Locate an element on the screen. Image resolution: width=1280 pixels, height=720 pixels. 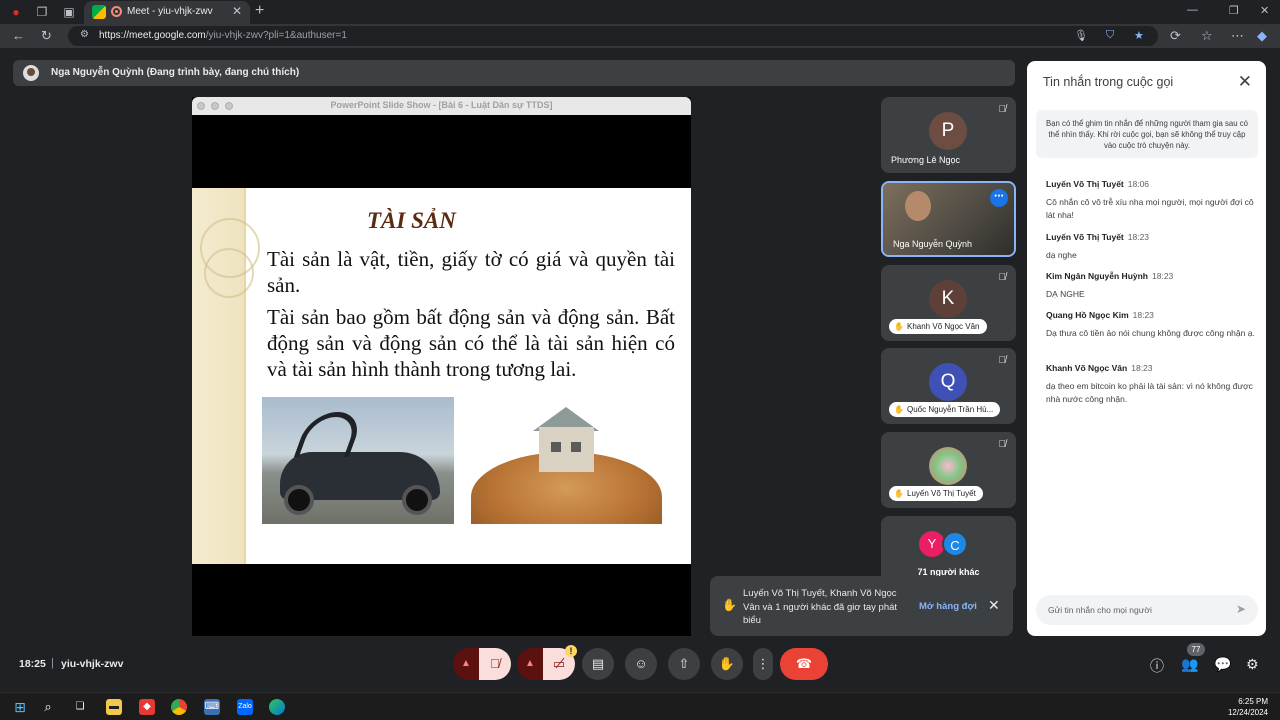
participant-tile: 🎙̸ Luyến Võ Thị Tuyết is located at coordinates (948, 470).